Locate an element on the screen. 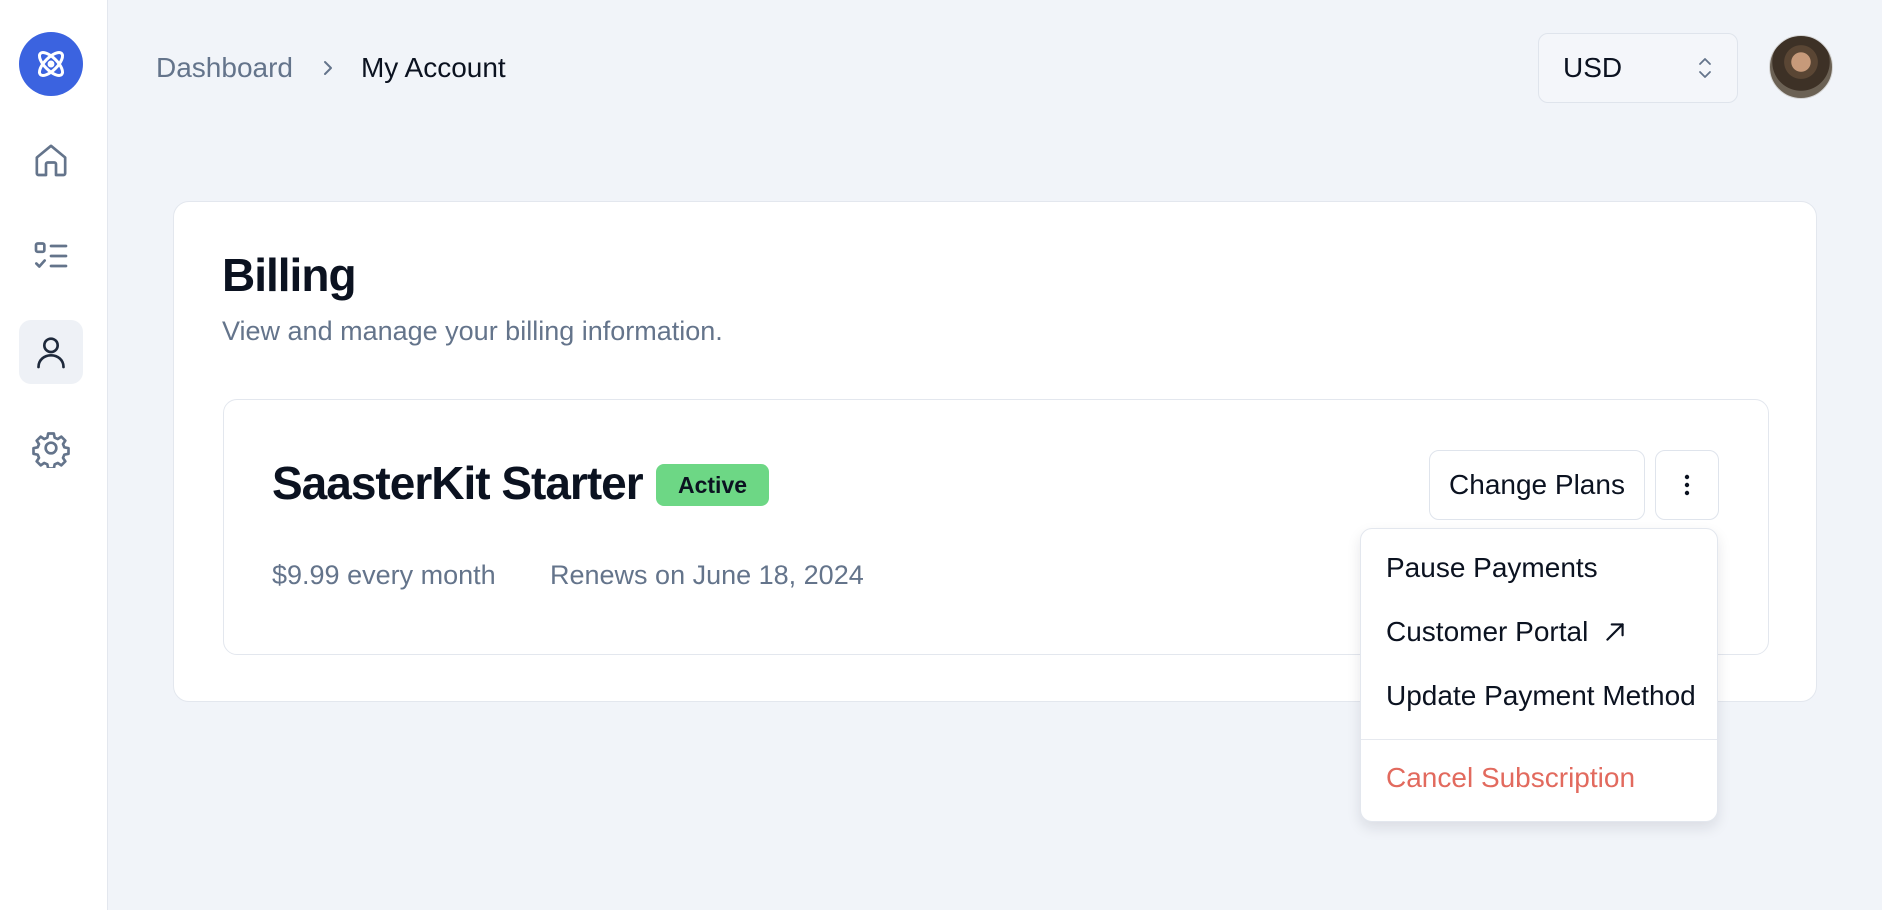  menu-item-label: Cancel Subscription is located at coordinates (1511, 777).